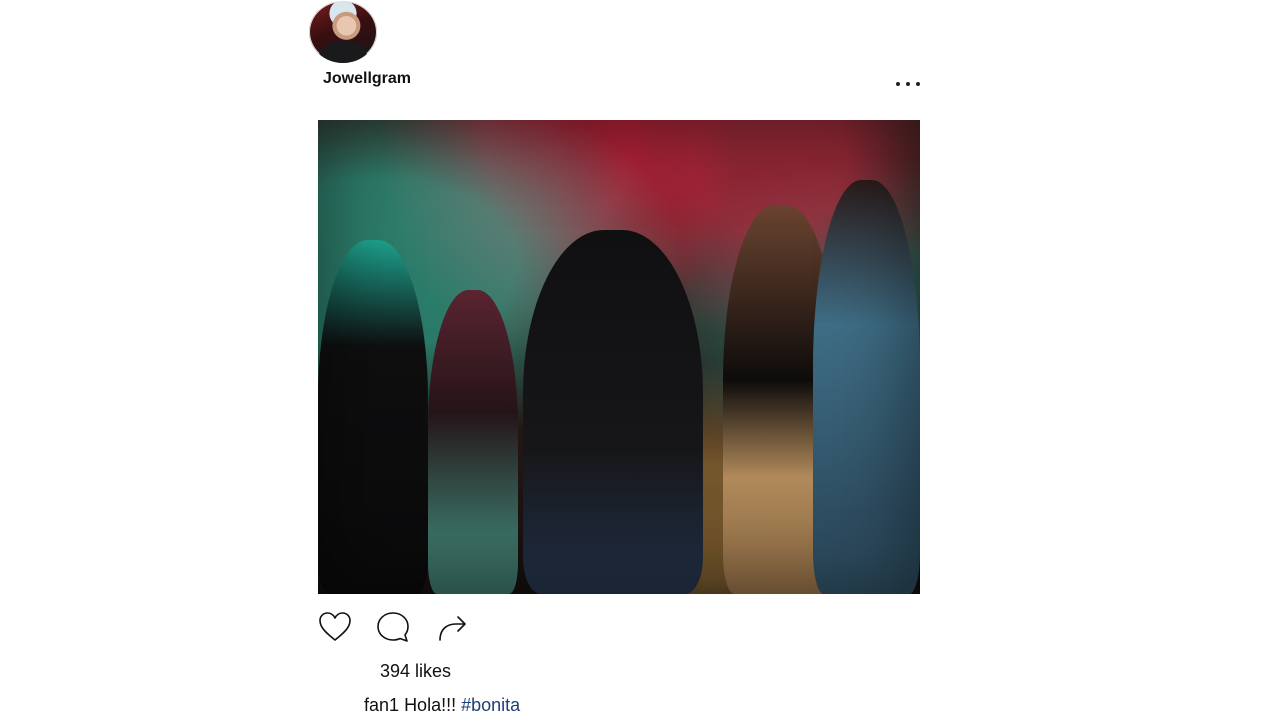 Image resolution: width=1280 pixels, height=720 pixels. What do you see at coordinates (393, 627) in the screenshot?
I see `comment-icon` at bounding box center [393, 627].